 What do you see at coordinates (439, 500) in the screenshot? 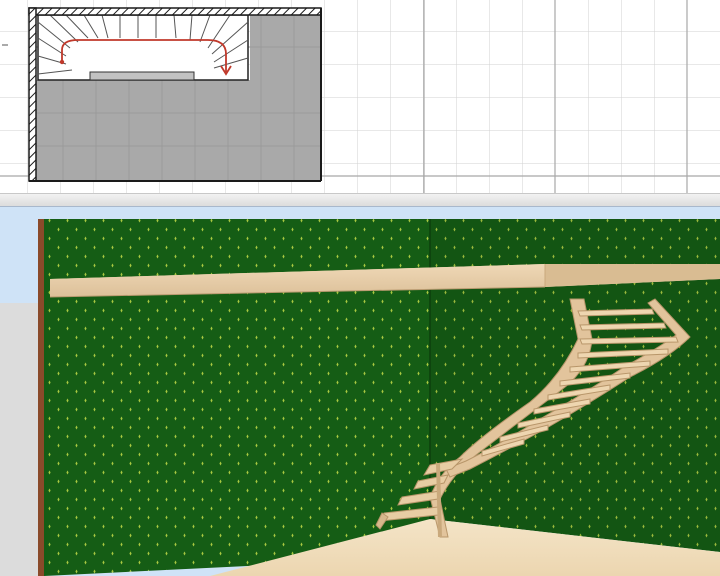
I see `newel-post` at bounding box center [439, 500].